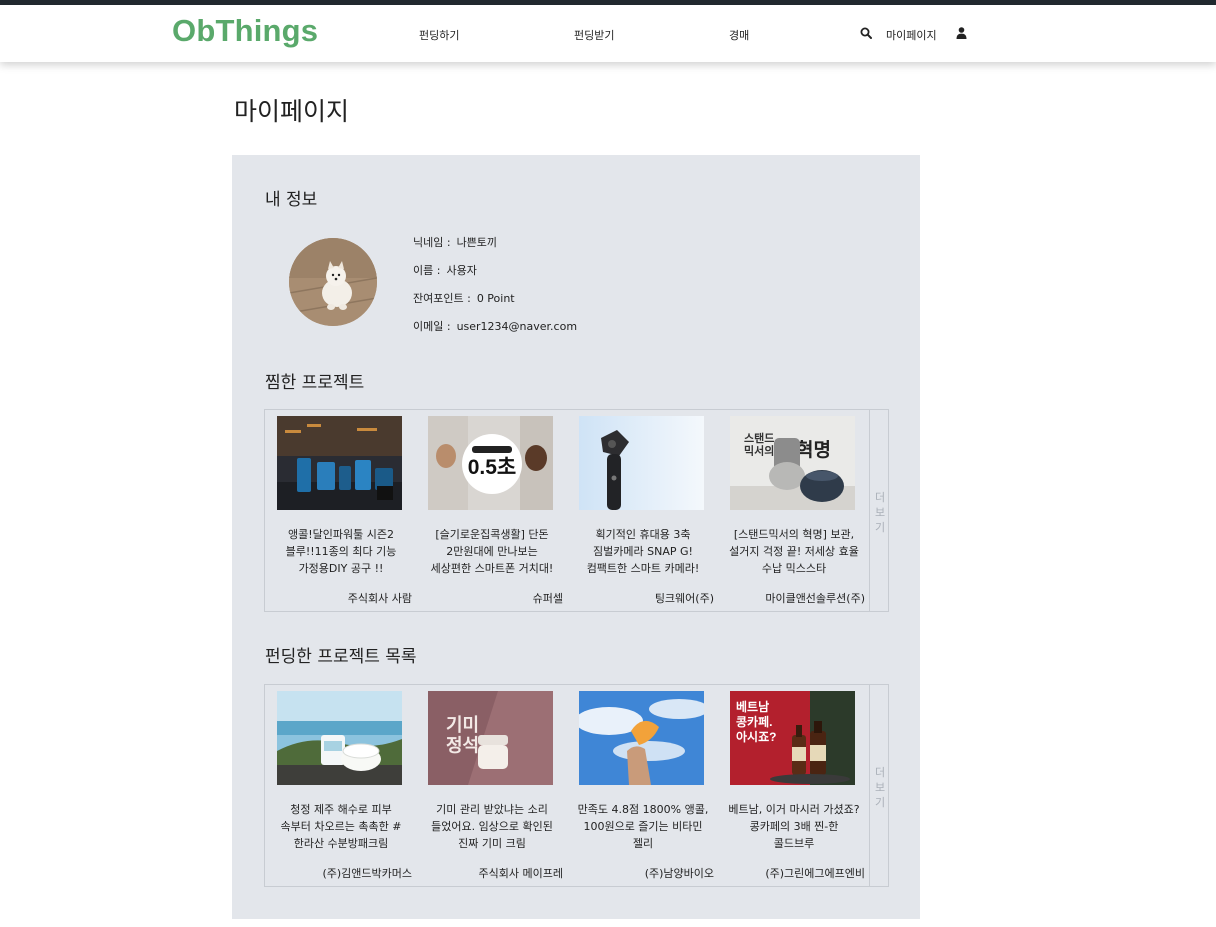 The width and height of the screenshot is (1216, 927). What do you see at coordinates (455, 242) in the screenshot?
I see `nickname-row: 닉네임 : 나쁜토끼` at bounding box center [455, 242].